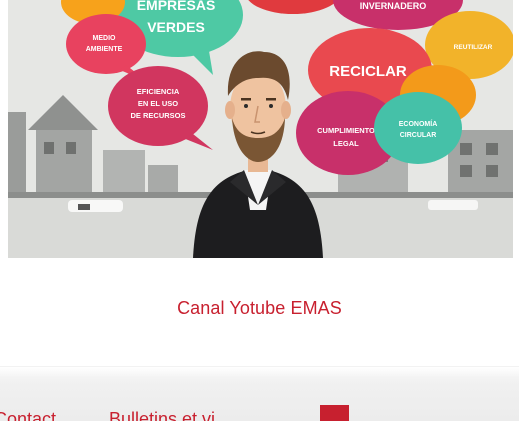 The image size is (519, 421). What do you see at coordinates (176, 6) in the screenshot?
I see `bubble-text: EMPRESAS` at bounding box center [176, 6].